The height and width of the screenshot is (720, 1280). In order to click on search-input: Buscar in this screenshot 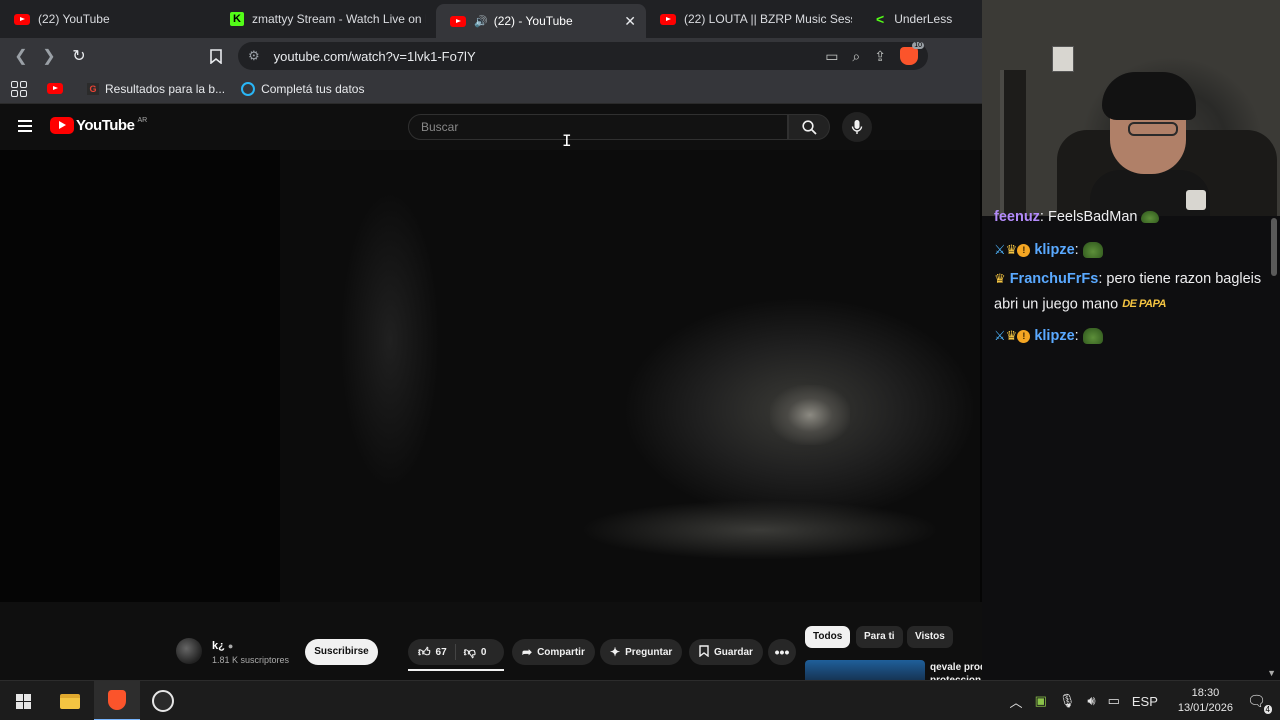, I will do `click(598, 127)`.